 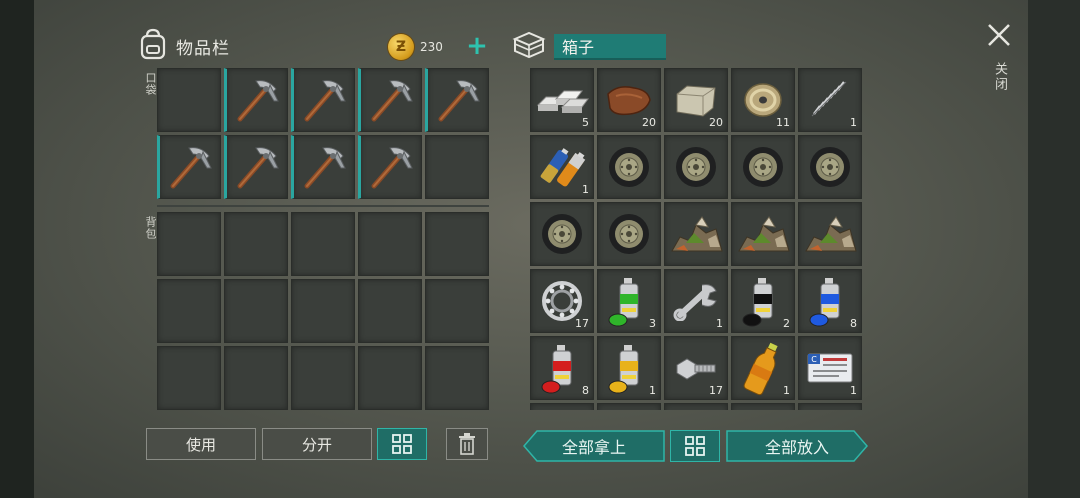 I want to click on screen-edge-left, so click(x=17, y=249).